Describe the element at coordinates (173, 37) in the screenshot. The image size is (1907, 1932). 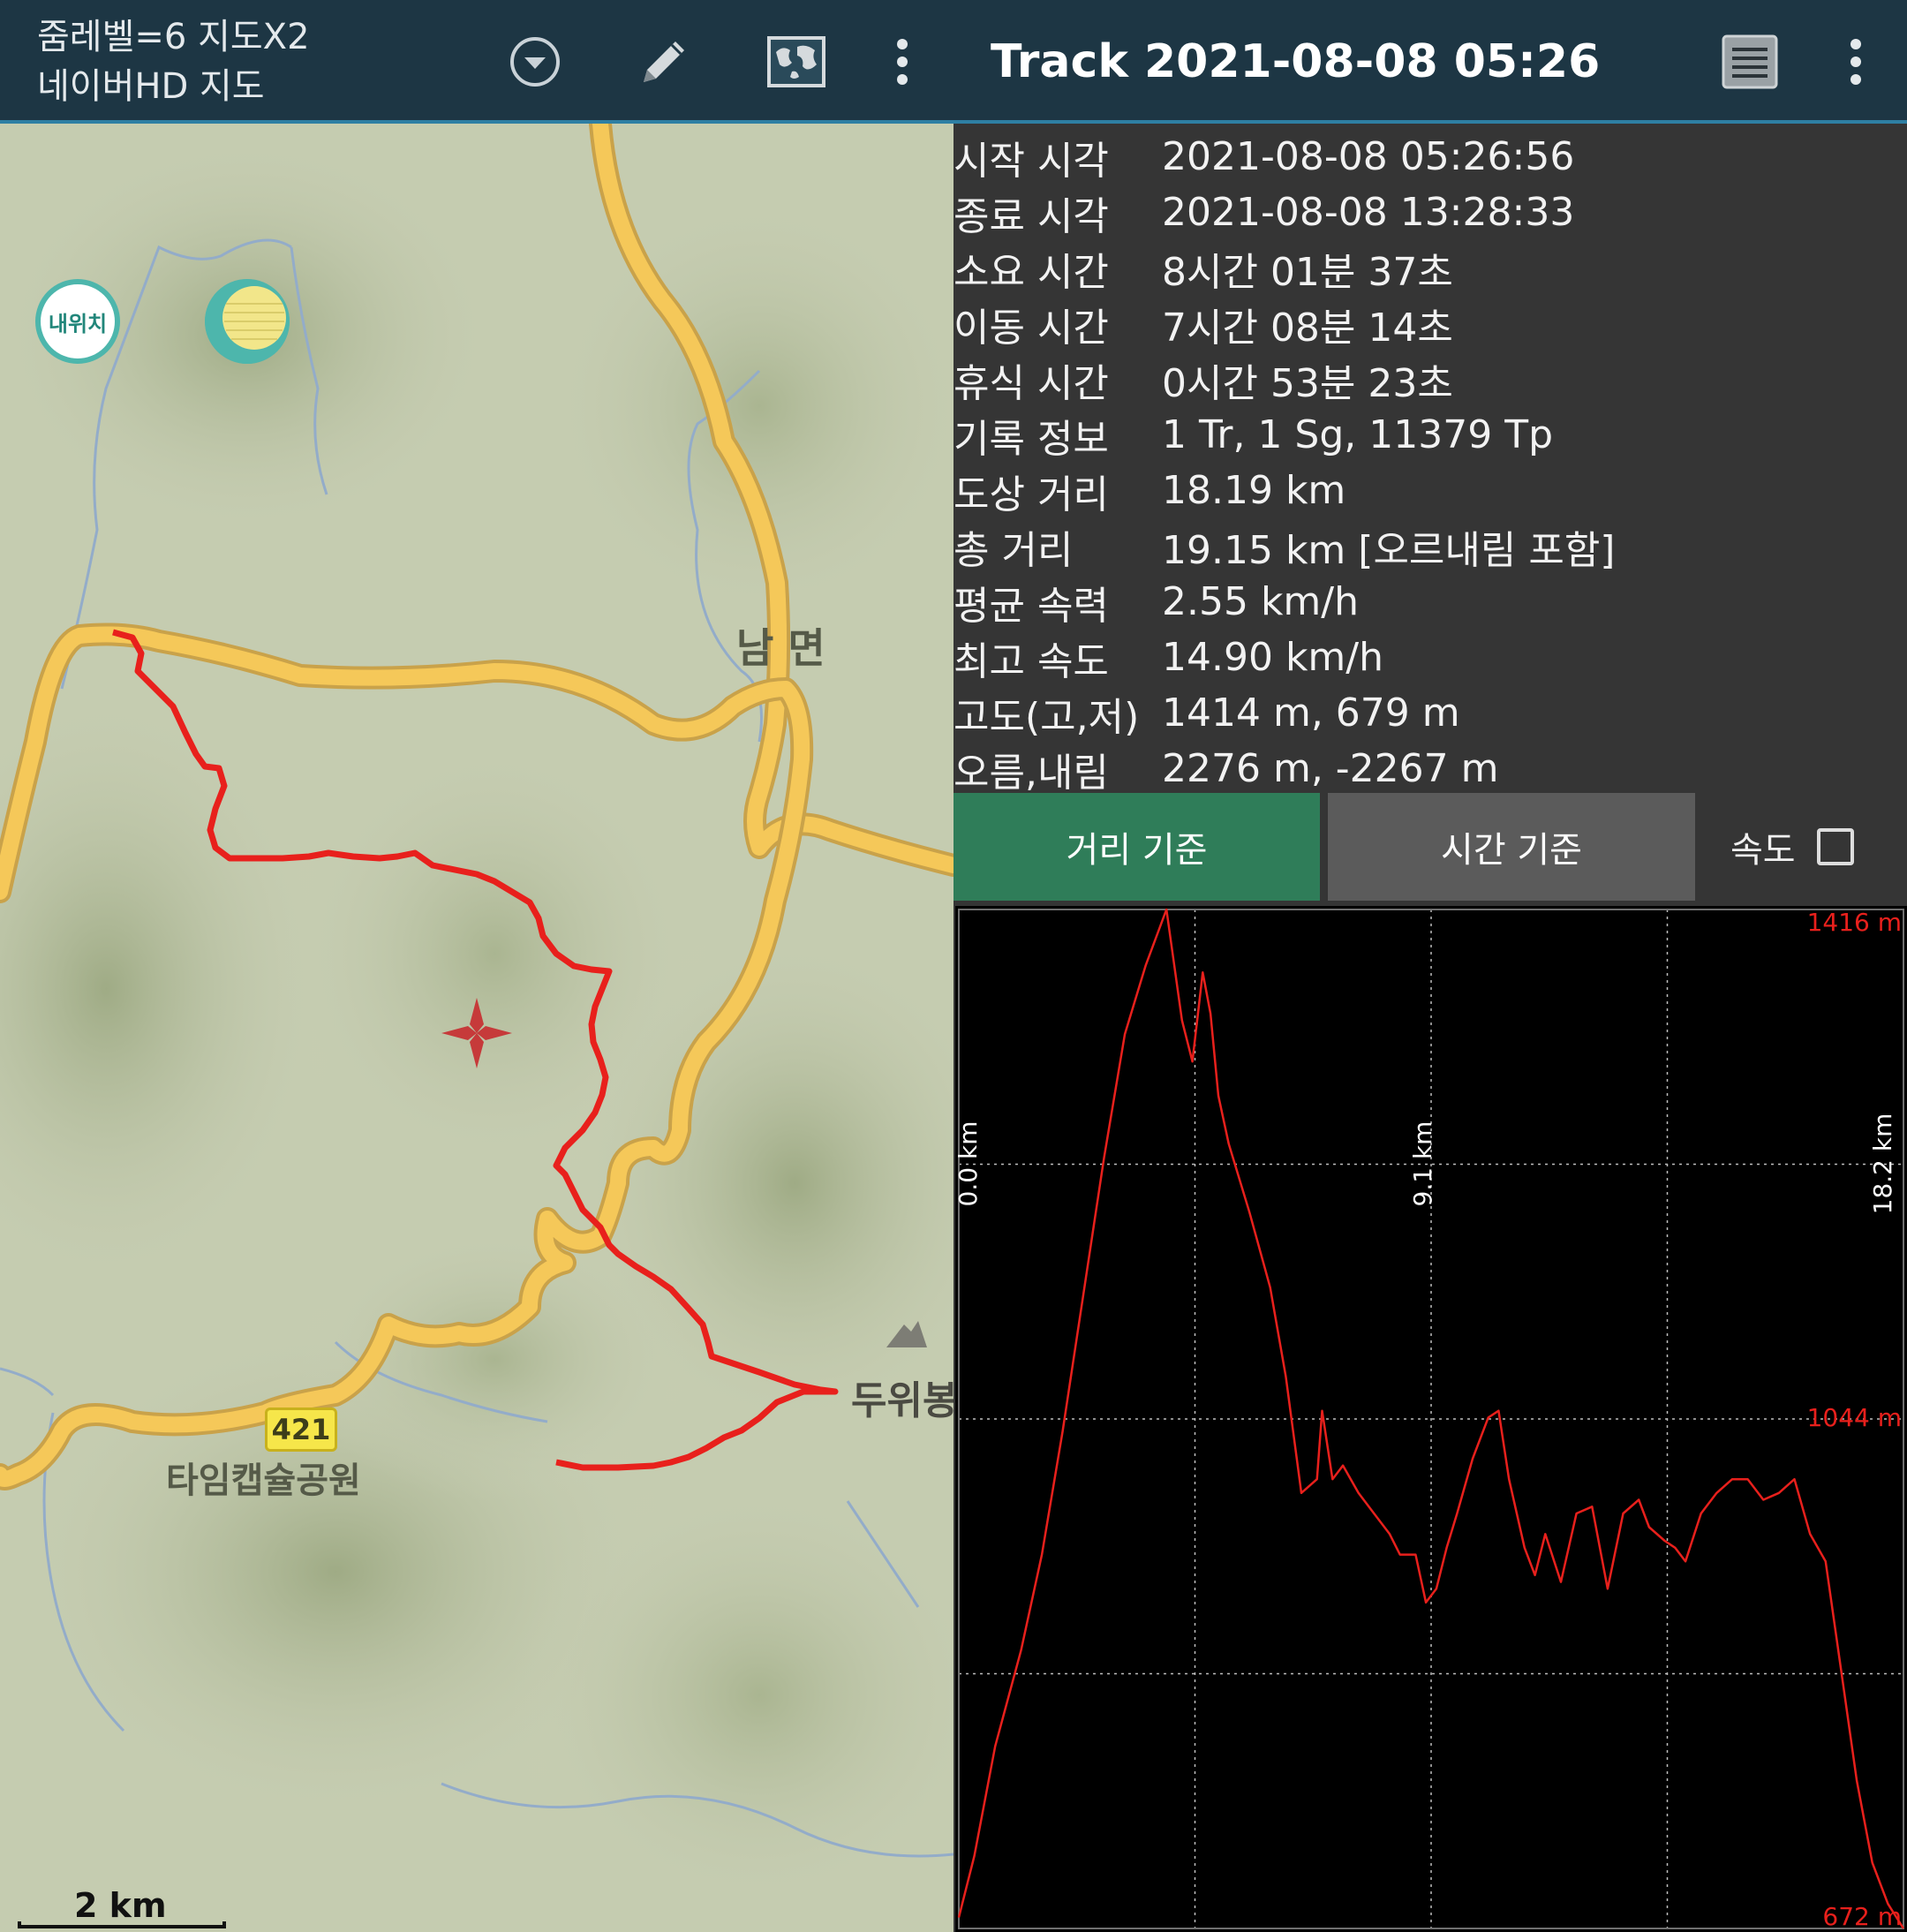
I see `zoom-level-text: 줌레벨=6 지도X2` at that location.